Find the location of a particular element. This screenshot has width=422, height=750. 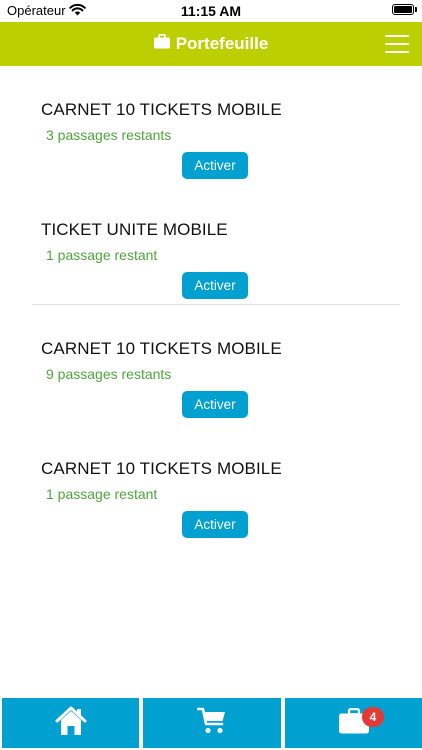

home-icon is located at coordinates (71, 723).